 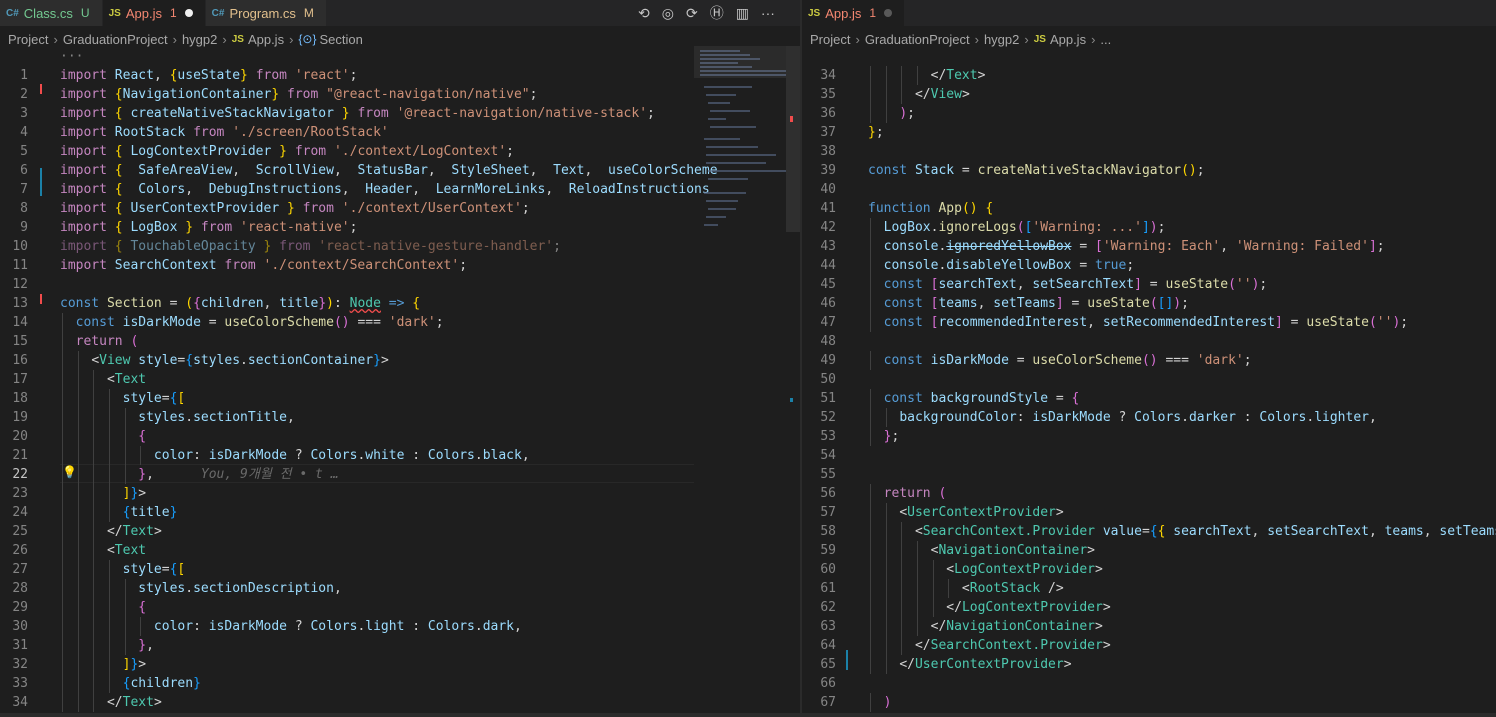 I want to click on split-editor-icon: ▥, so click(x=742, y=13).